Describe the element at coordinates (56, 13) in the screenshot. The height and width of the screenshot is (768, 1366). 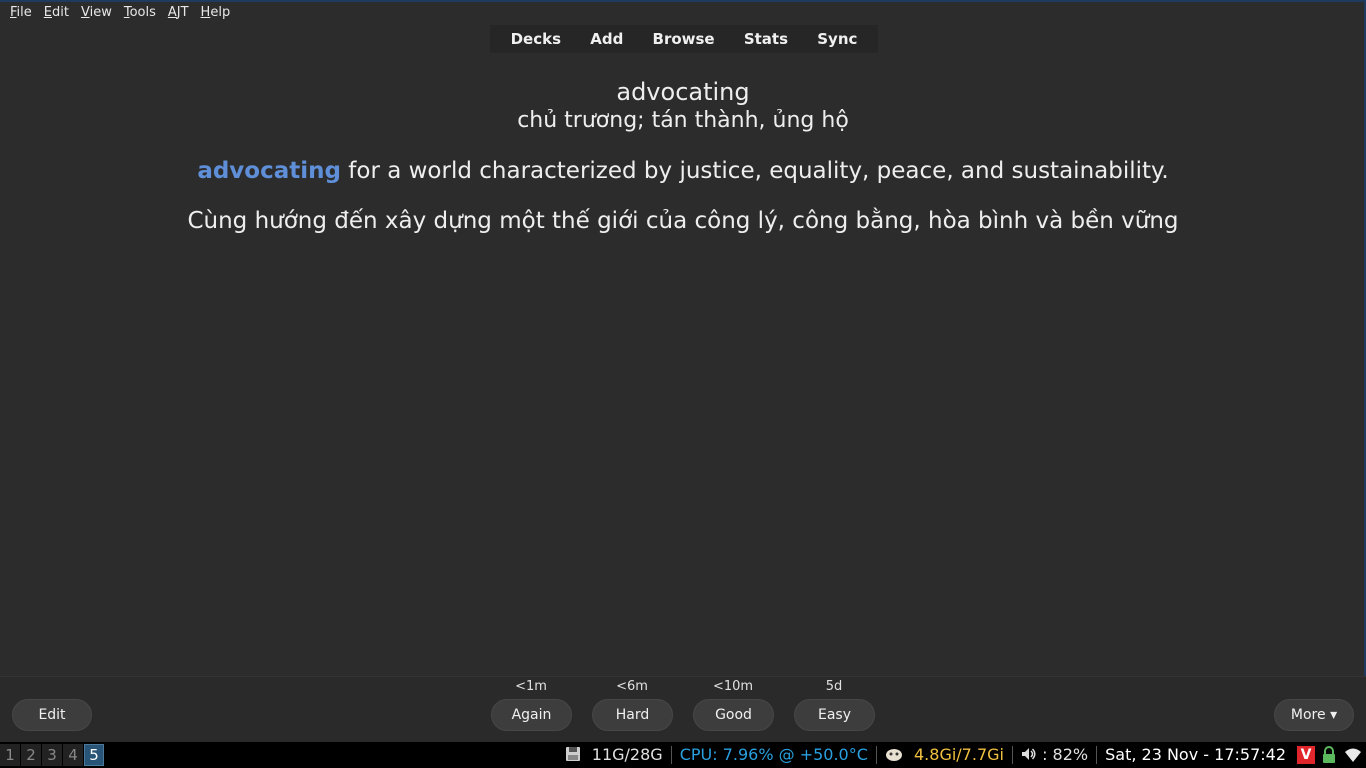
I see `menu-edit: Edit` at that location.